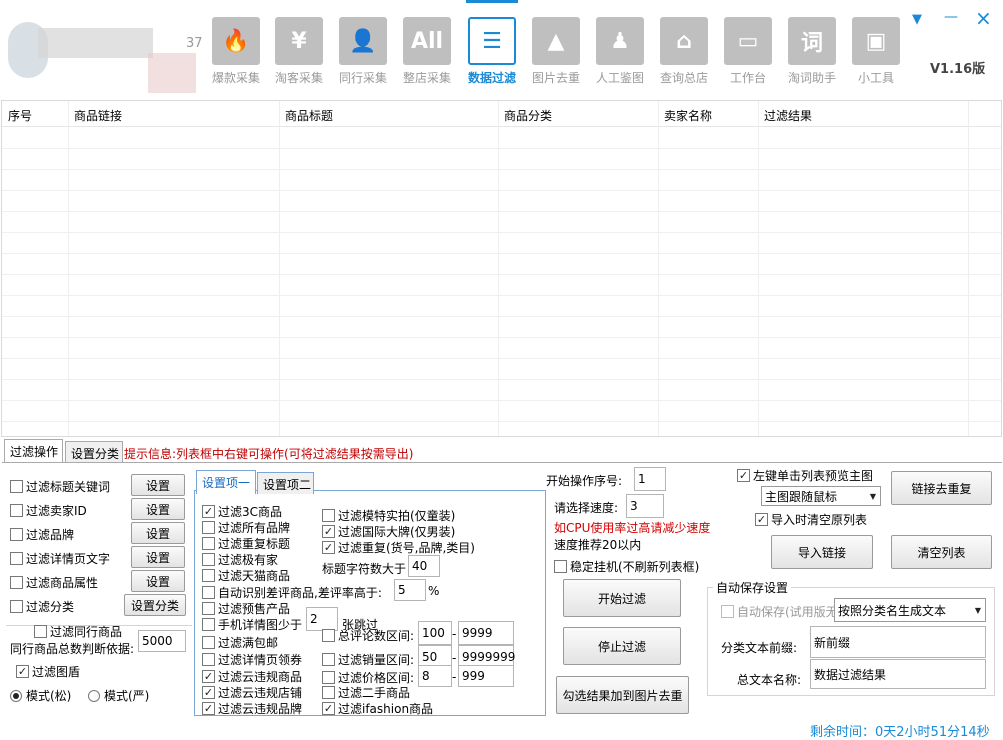  What do you see at coordinates (162, 641) in the screenshot?
I see `peer-total-input: 5000` at bounding box center [162, 641].